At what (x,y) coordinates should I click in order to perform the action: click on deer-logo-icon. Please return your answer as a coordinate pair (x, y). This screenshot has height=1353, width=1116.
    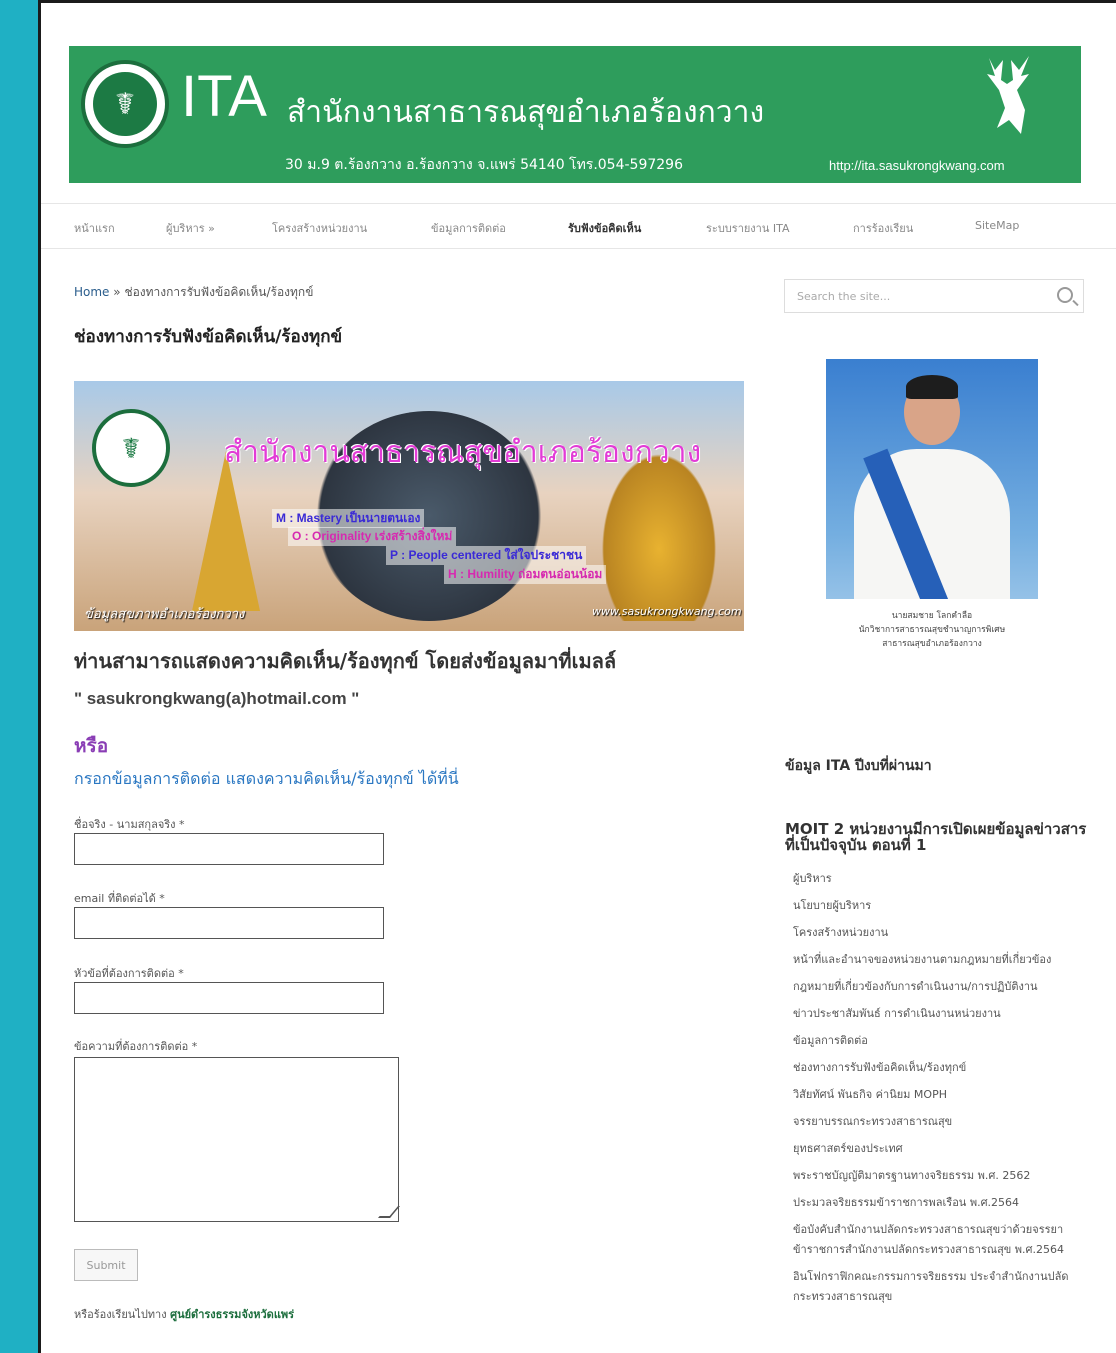
    Looking at the image, I should click on (1008, 95).